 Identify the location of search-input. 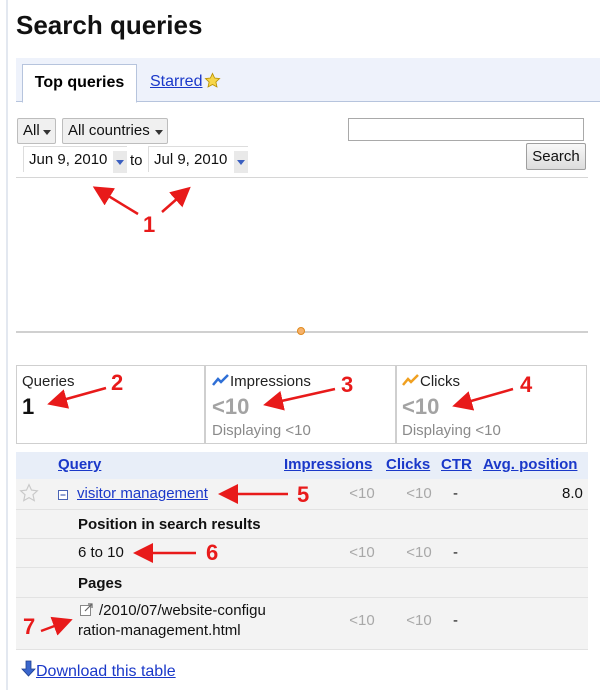
(466, 129).